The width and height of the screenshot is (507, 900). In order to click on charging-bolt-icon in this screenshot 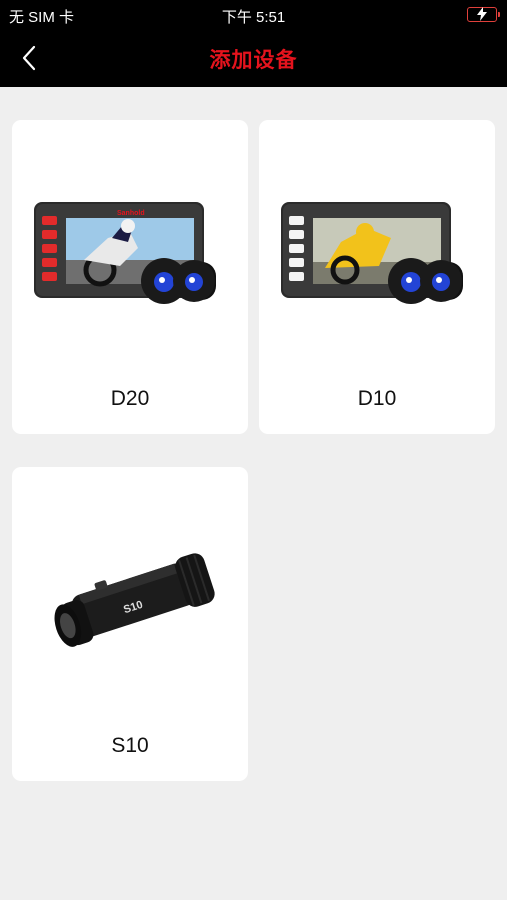, I will do `click(482, 14)`.